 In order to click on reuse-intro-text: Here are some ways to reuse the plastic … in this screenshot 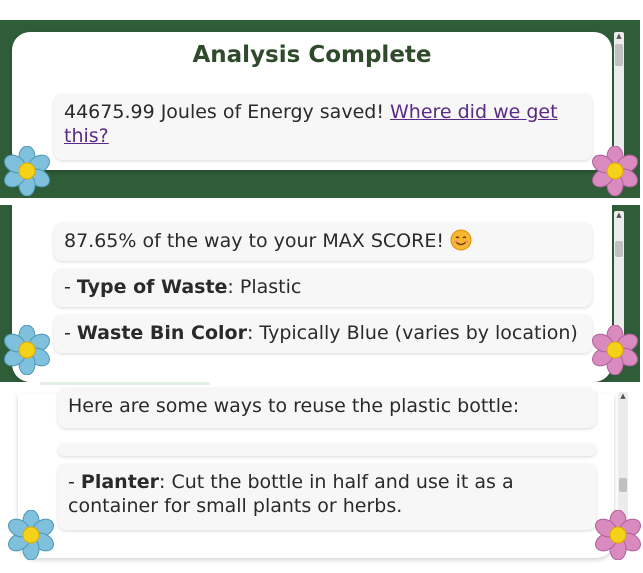, I will do `click(294, 406)`.